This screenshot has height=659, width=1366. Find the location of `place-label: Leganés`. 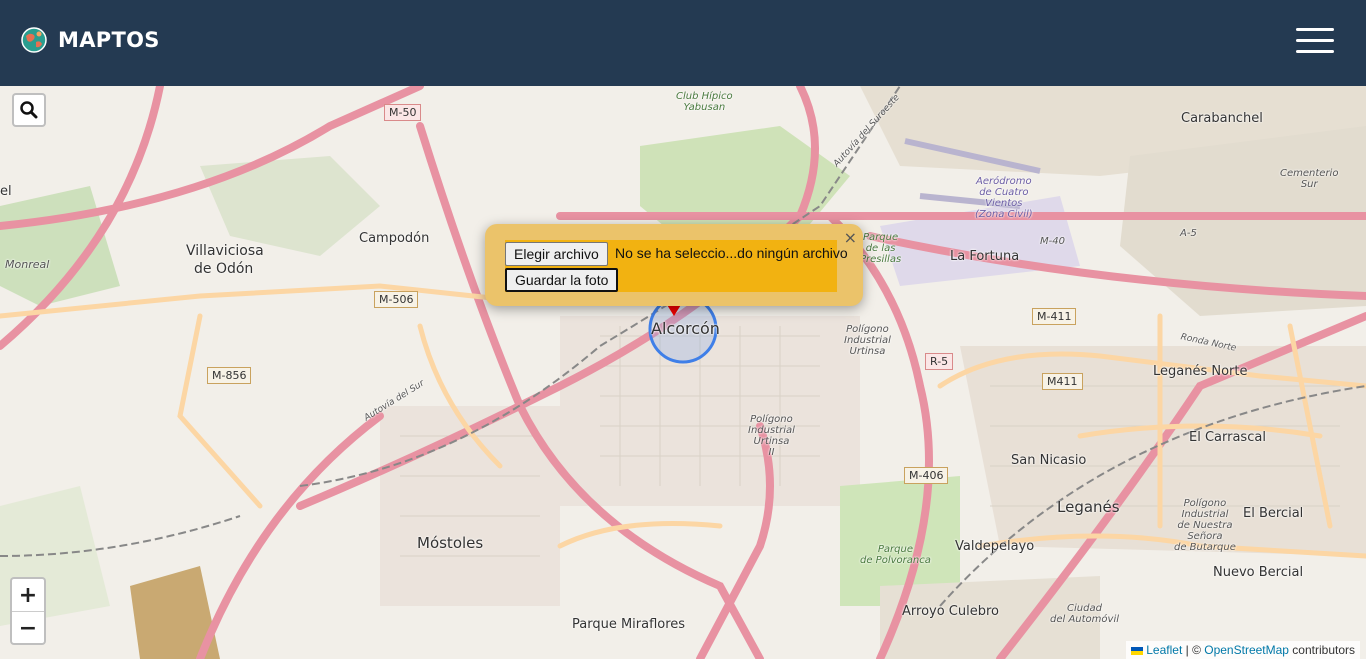

place-label: Leganés is located at coordinates (1088, 507).